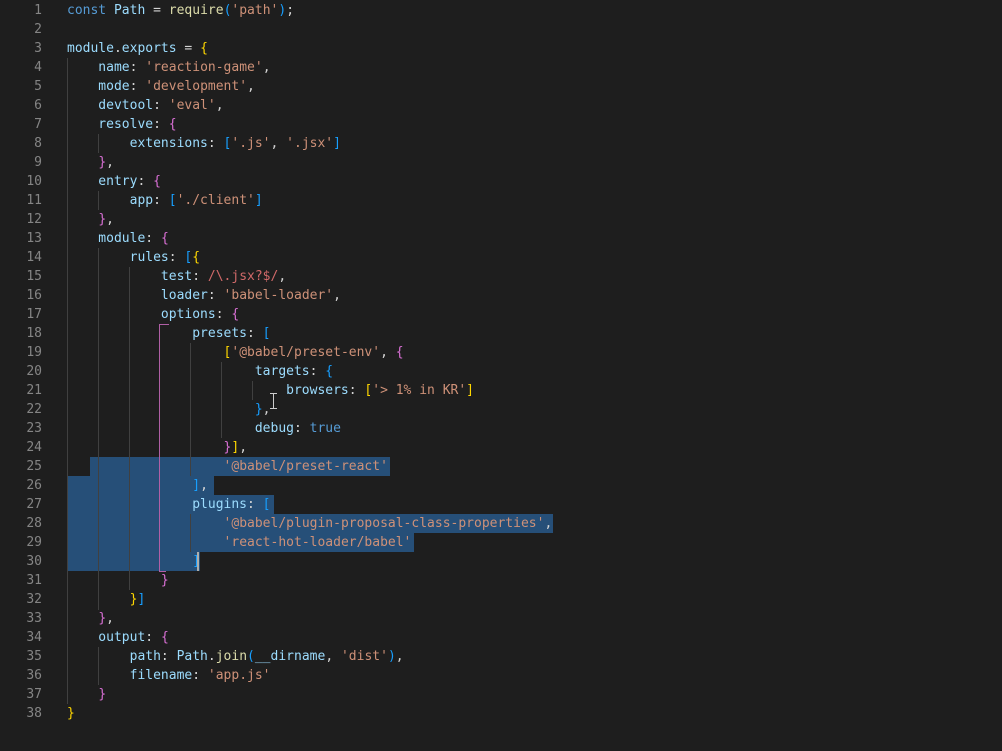 The width and height of the screenshot is (1002, 751). What do you see at coordinates (501, 656) in the screenshot?
I see `code-line: 35 path: Path.join(__dirname, 'dist'),` at bounding box center [501, 656].